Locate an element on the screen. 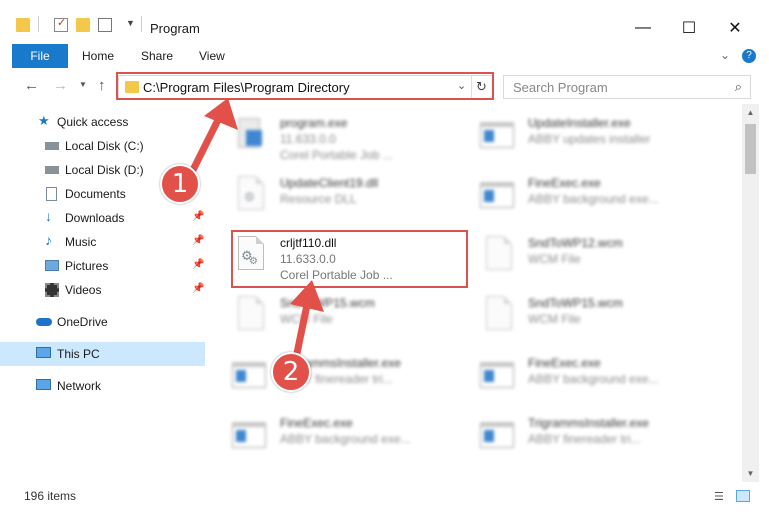 The height and width of the screenshot is (518, 769). scroll-down-icon: ▼ is located at coordinates (750, 473).